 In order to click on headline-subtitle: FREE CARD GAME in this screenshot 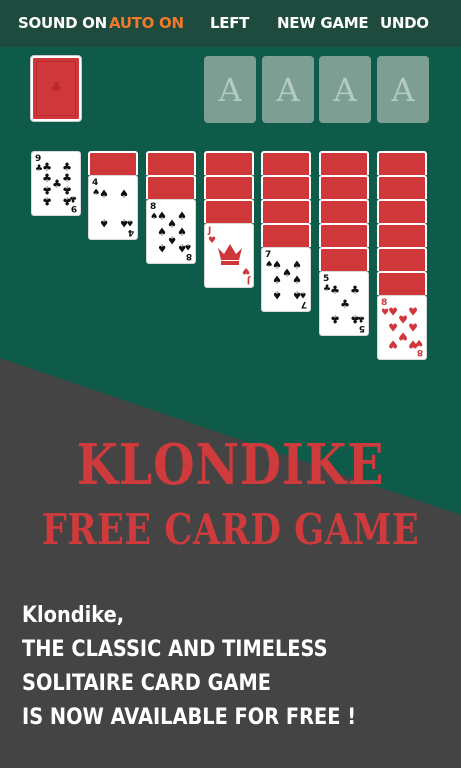, I will do `click(230, 529)`.